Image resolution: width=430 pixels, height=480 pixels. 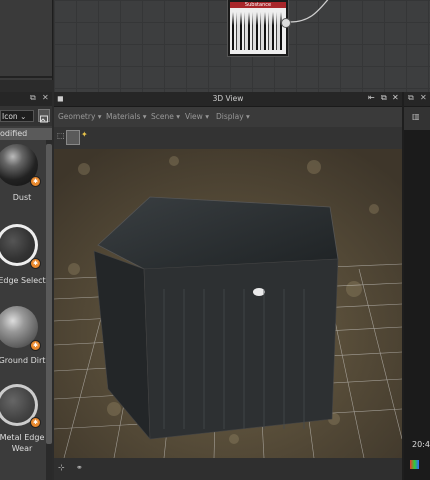 I want to click on panel-icon: ▥, so click(x=416, y=116).